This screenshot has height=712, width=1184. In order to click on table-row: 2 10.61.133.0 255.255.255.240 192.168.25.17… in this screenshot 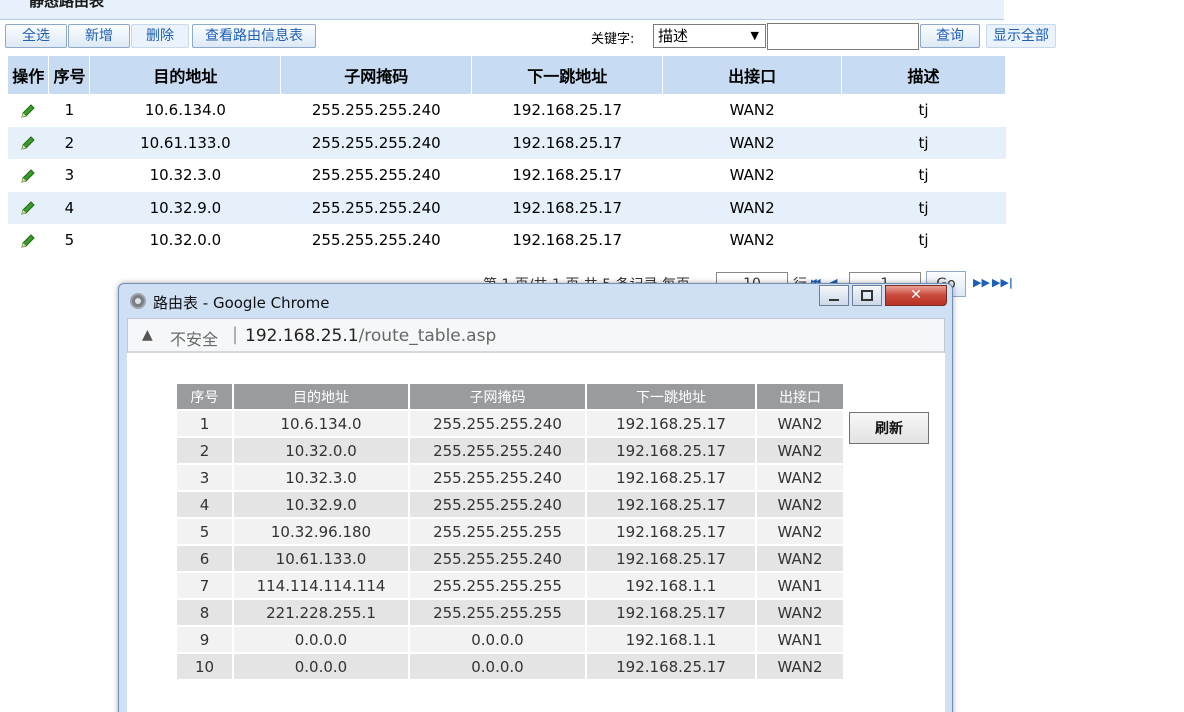, I will do `click(507, 142)`.